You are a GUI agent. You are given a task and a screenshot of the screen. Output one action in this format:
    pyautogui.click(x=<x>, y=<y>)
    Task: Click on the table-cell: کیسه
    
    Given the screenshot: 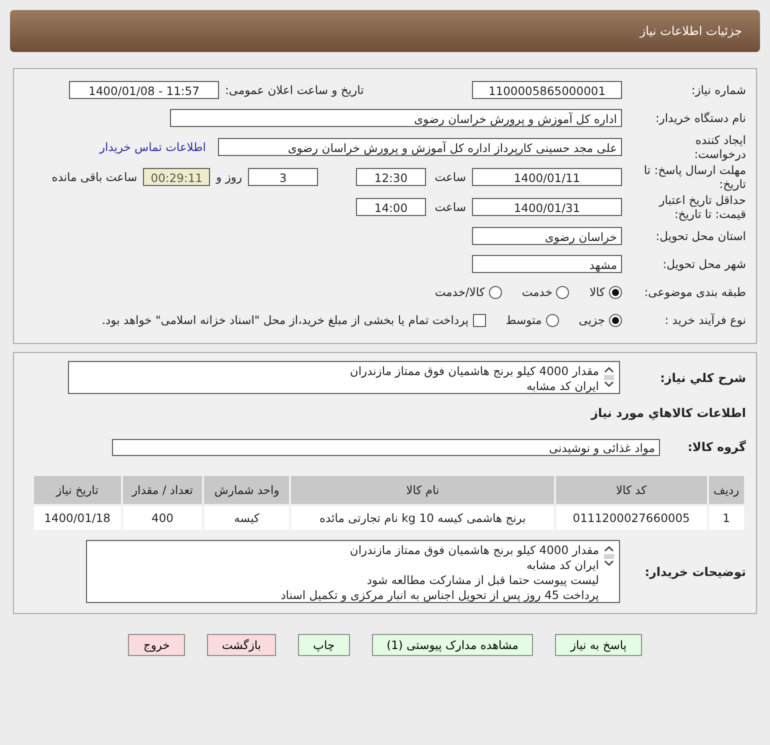 What is the action you would take?
    pyautogui.click(x=246, y=518)
    